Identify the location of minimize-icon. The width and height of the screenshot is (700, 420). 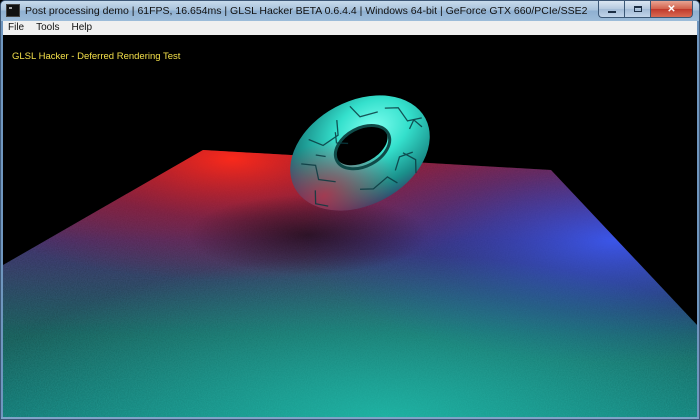
(611, 12).